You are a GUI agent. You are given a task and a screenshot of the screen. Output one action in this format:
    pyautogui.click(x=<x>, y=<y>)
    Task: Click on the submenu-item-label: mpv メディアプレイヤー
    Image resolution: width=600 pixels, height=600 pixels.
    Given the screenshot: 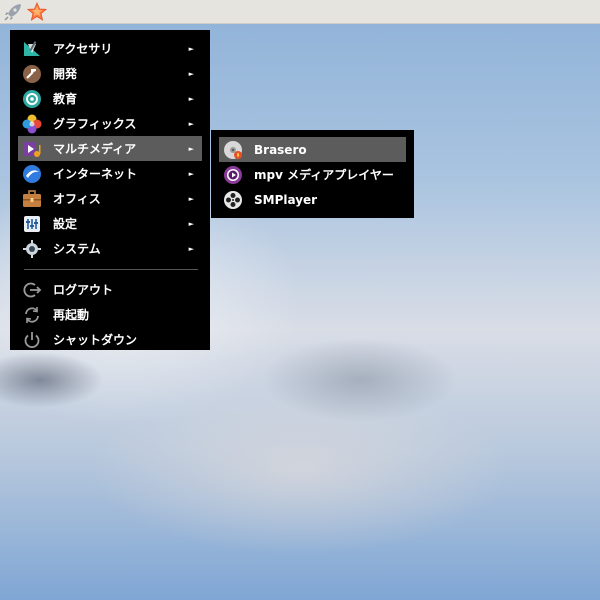 What is the action you would take?
    pyautogui.click(x=324, y=175)
    